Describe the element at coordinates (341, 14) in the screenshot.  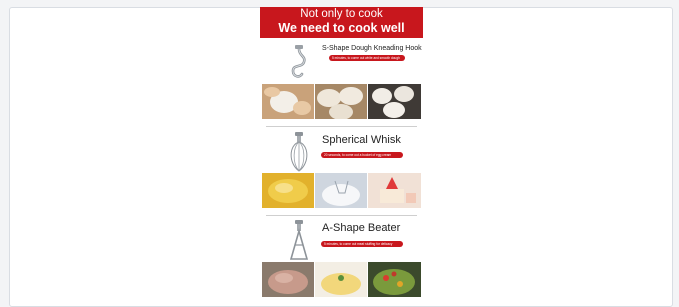
I see `banner-subtitle: Not only to cook` at that location.